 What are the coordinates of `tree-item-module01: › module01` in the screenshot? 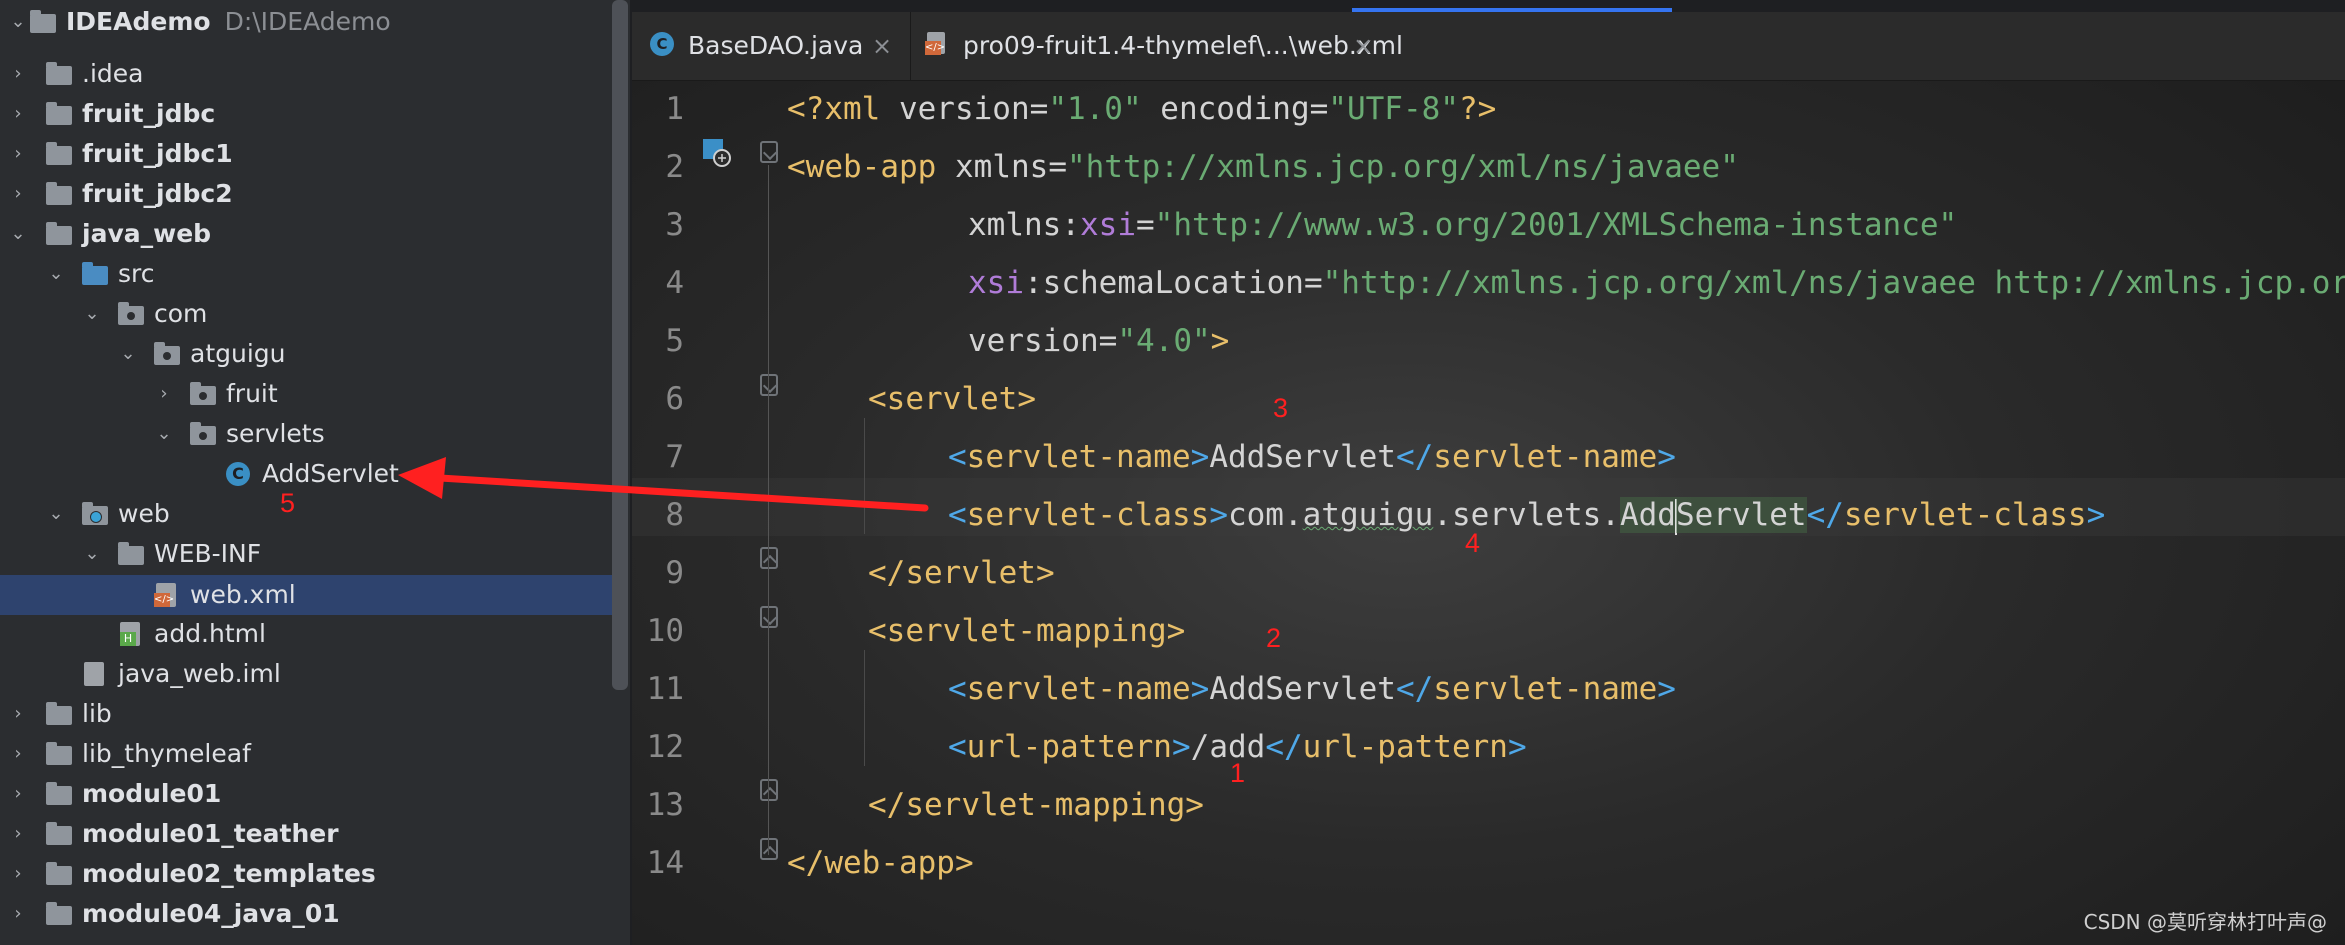 It's located at (306, 794).